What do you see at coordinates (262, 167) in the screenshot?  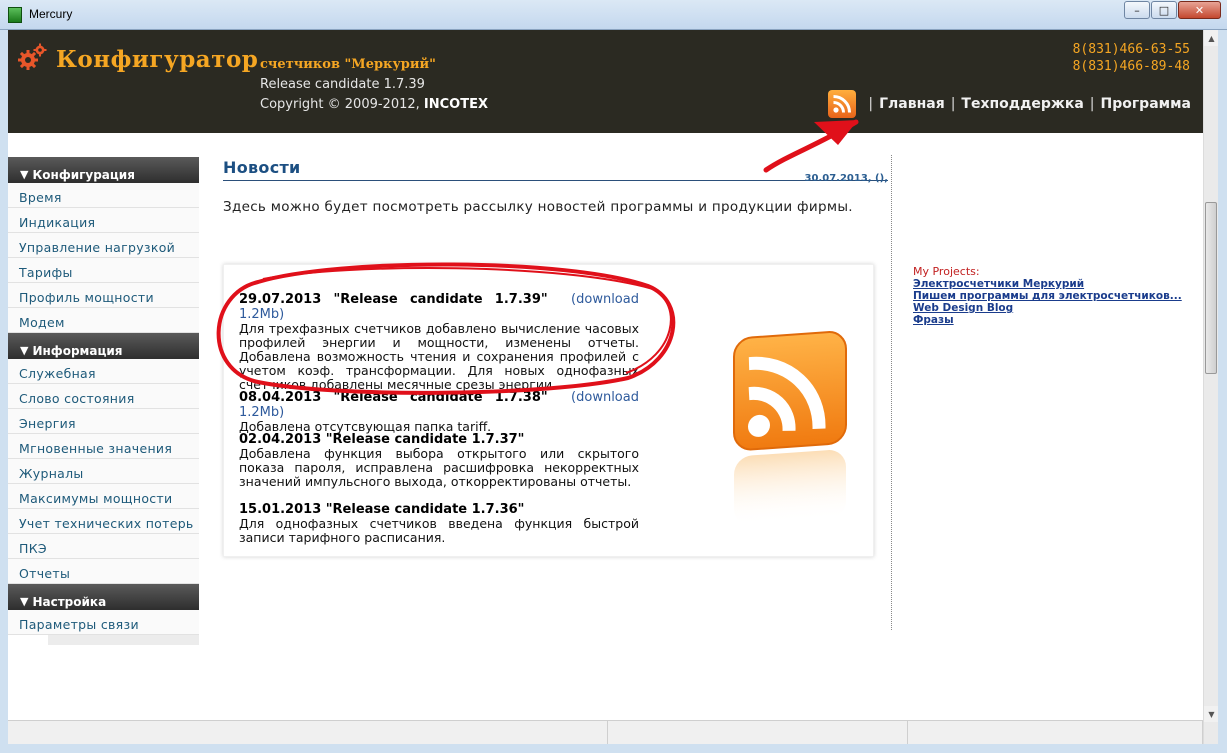 I see `page-title: Новости` at bounding box center [262, 167].